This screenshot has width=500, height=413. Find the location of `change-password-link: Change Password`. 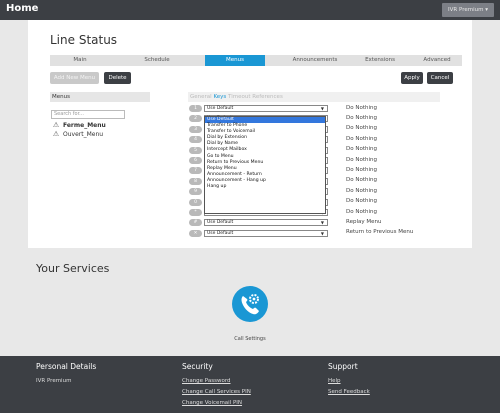

change-password-link: Change Password is located at coordinates (206, 381).